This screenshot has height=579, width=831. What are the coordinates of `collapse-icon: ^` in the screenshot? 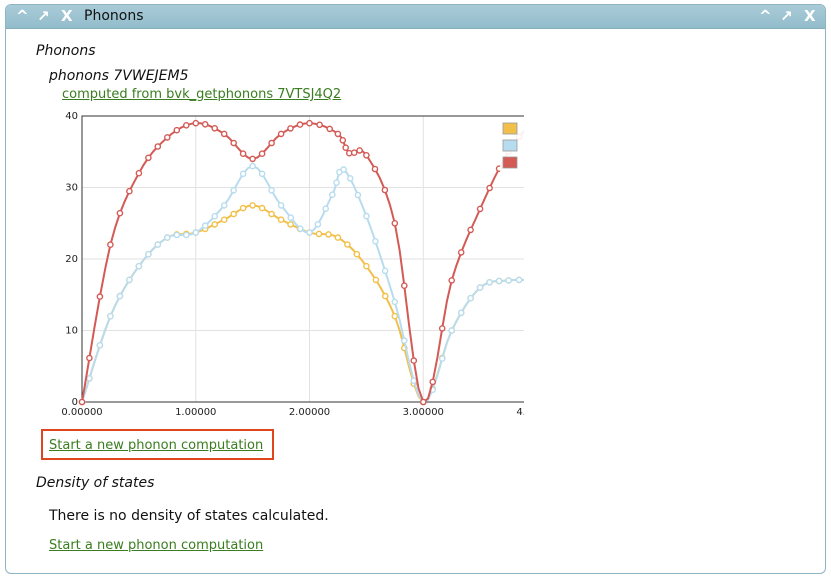 It's located at (22, 16).